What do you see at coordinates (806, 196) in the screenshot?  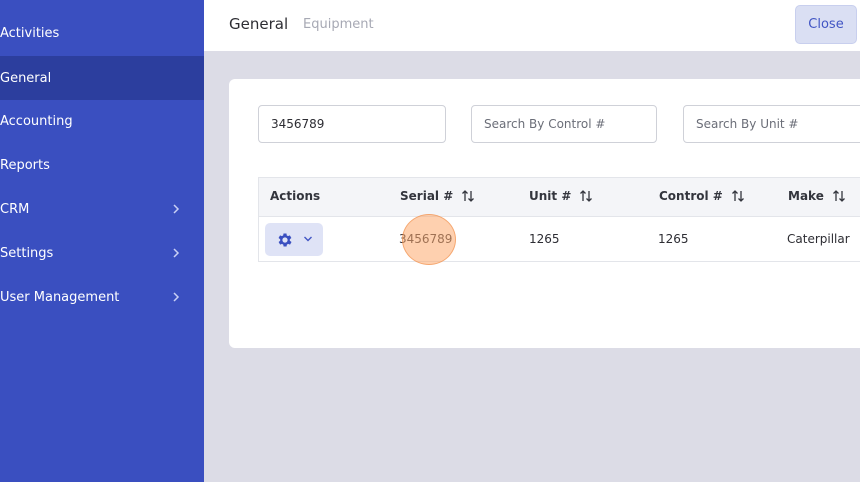 I see `column-header-label: Make` at bounding box center [806, 196].